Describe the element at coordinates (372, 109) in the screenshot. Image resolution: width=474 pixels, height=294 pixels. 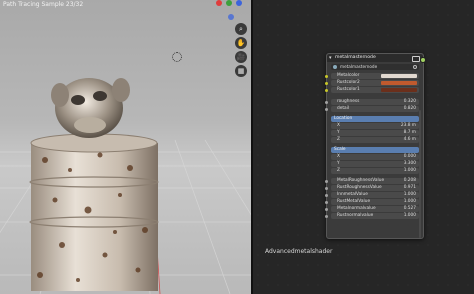
I see `input-detail: detail 0.820` at that location.